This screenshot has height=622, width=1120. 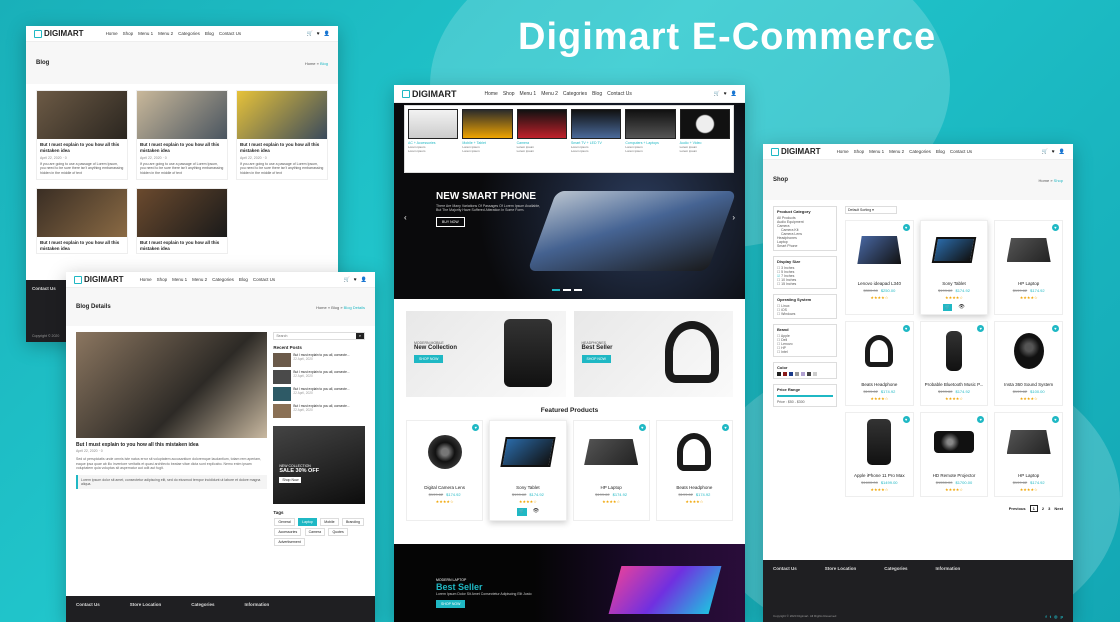 I want to click on product-name: HD Remote Projector, so click(x=954, y=475).